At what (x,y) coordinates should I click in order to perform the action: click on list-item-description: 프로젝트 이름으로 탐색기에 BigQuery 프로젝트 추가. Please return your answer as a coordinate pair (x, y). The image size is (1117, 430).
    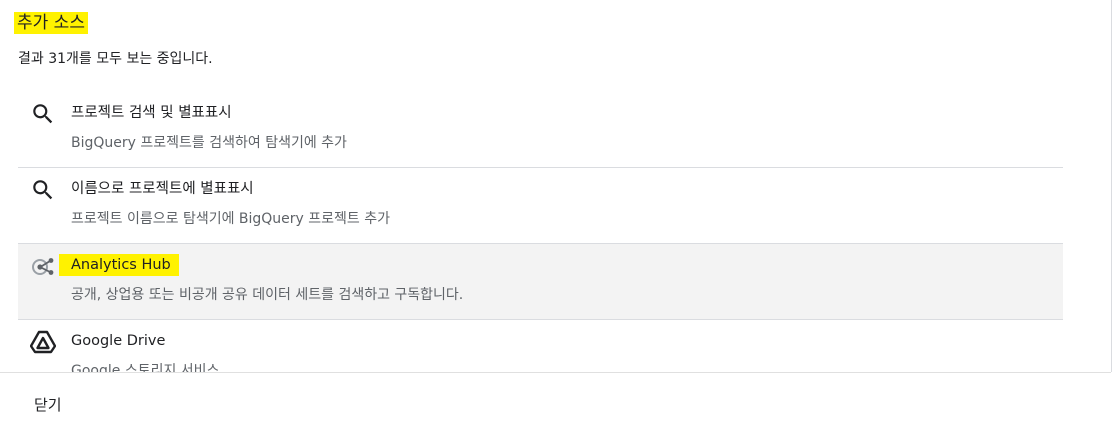
    Looking at the image, I should click on (231, 219).